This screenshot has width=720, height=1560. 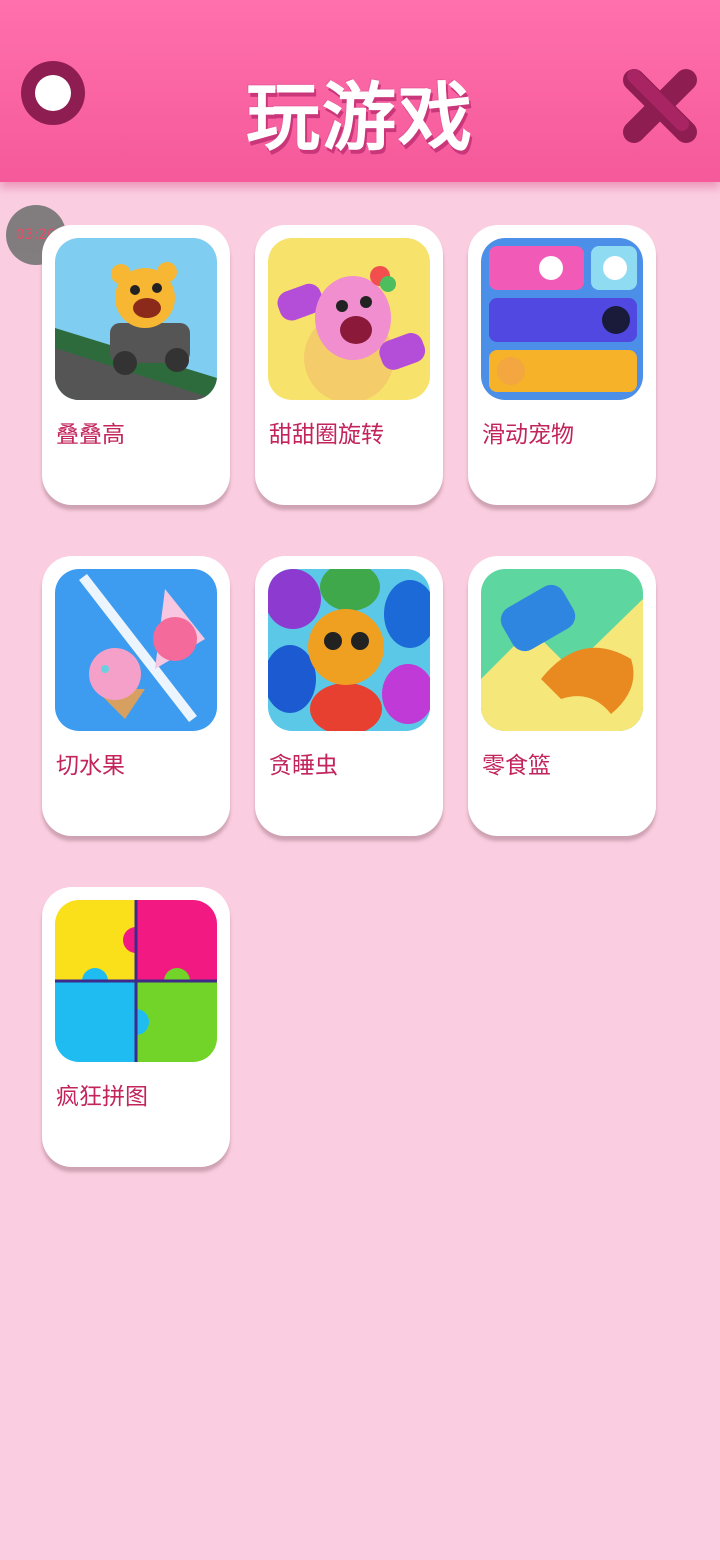 I want to click on game-card-sleepy-bug: 贪睡虫, so click(x=349, y=696).